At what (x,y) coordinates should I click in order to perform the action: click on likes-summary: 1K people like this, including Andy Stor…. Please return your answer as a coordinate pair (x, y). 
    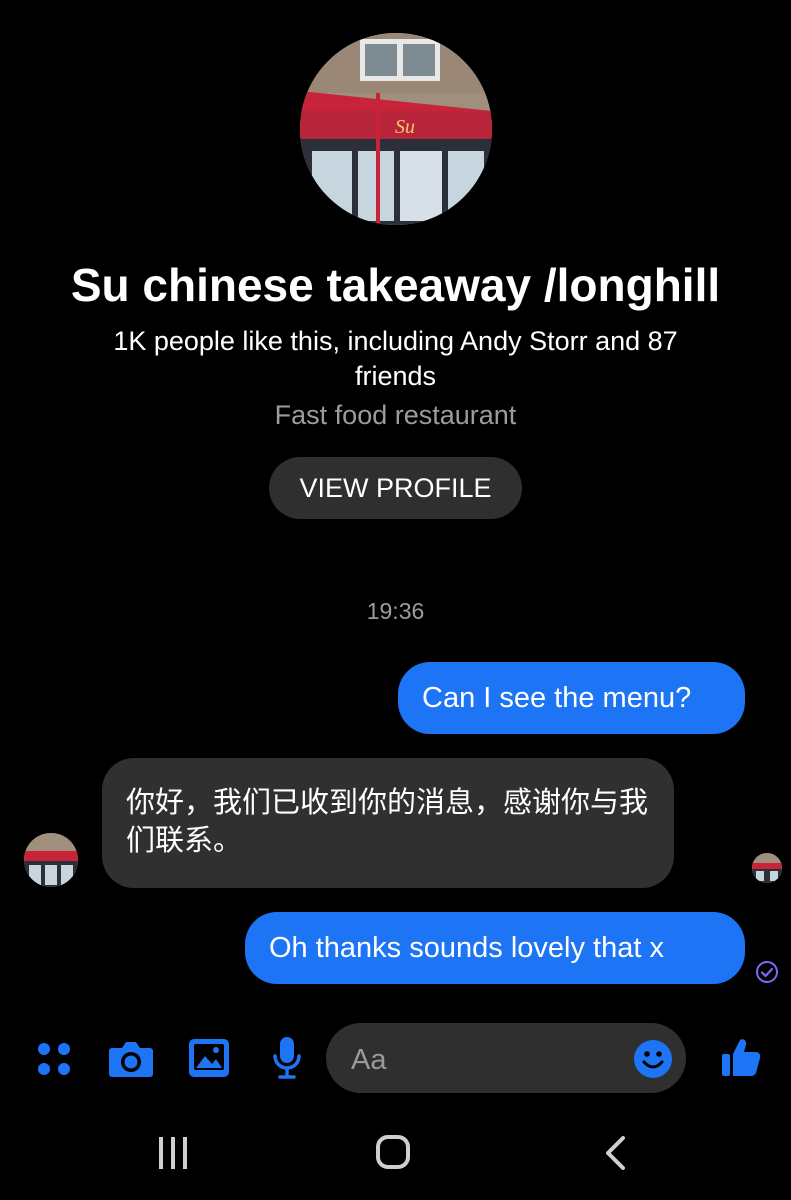
    Looking at the image, I should click on (395, 358).